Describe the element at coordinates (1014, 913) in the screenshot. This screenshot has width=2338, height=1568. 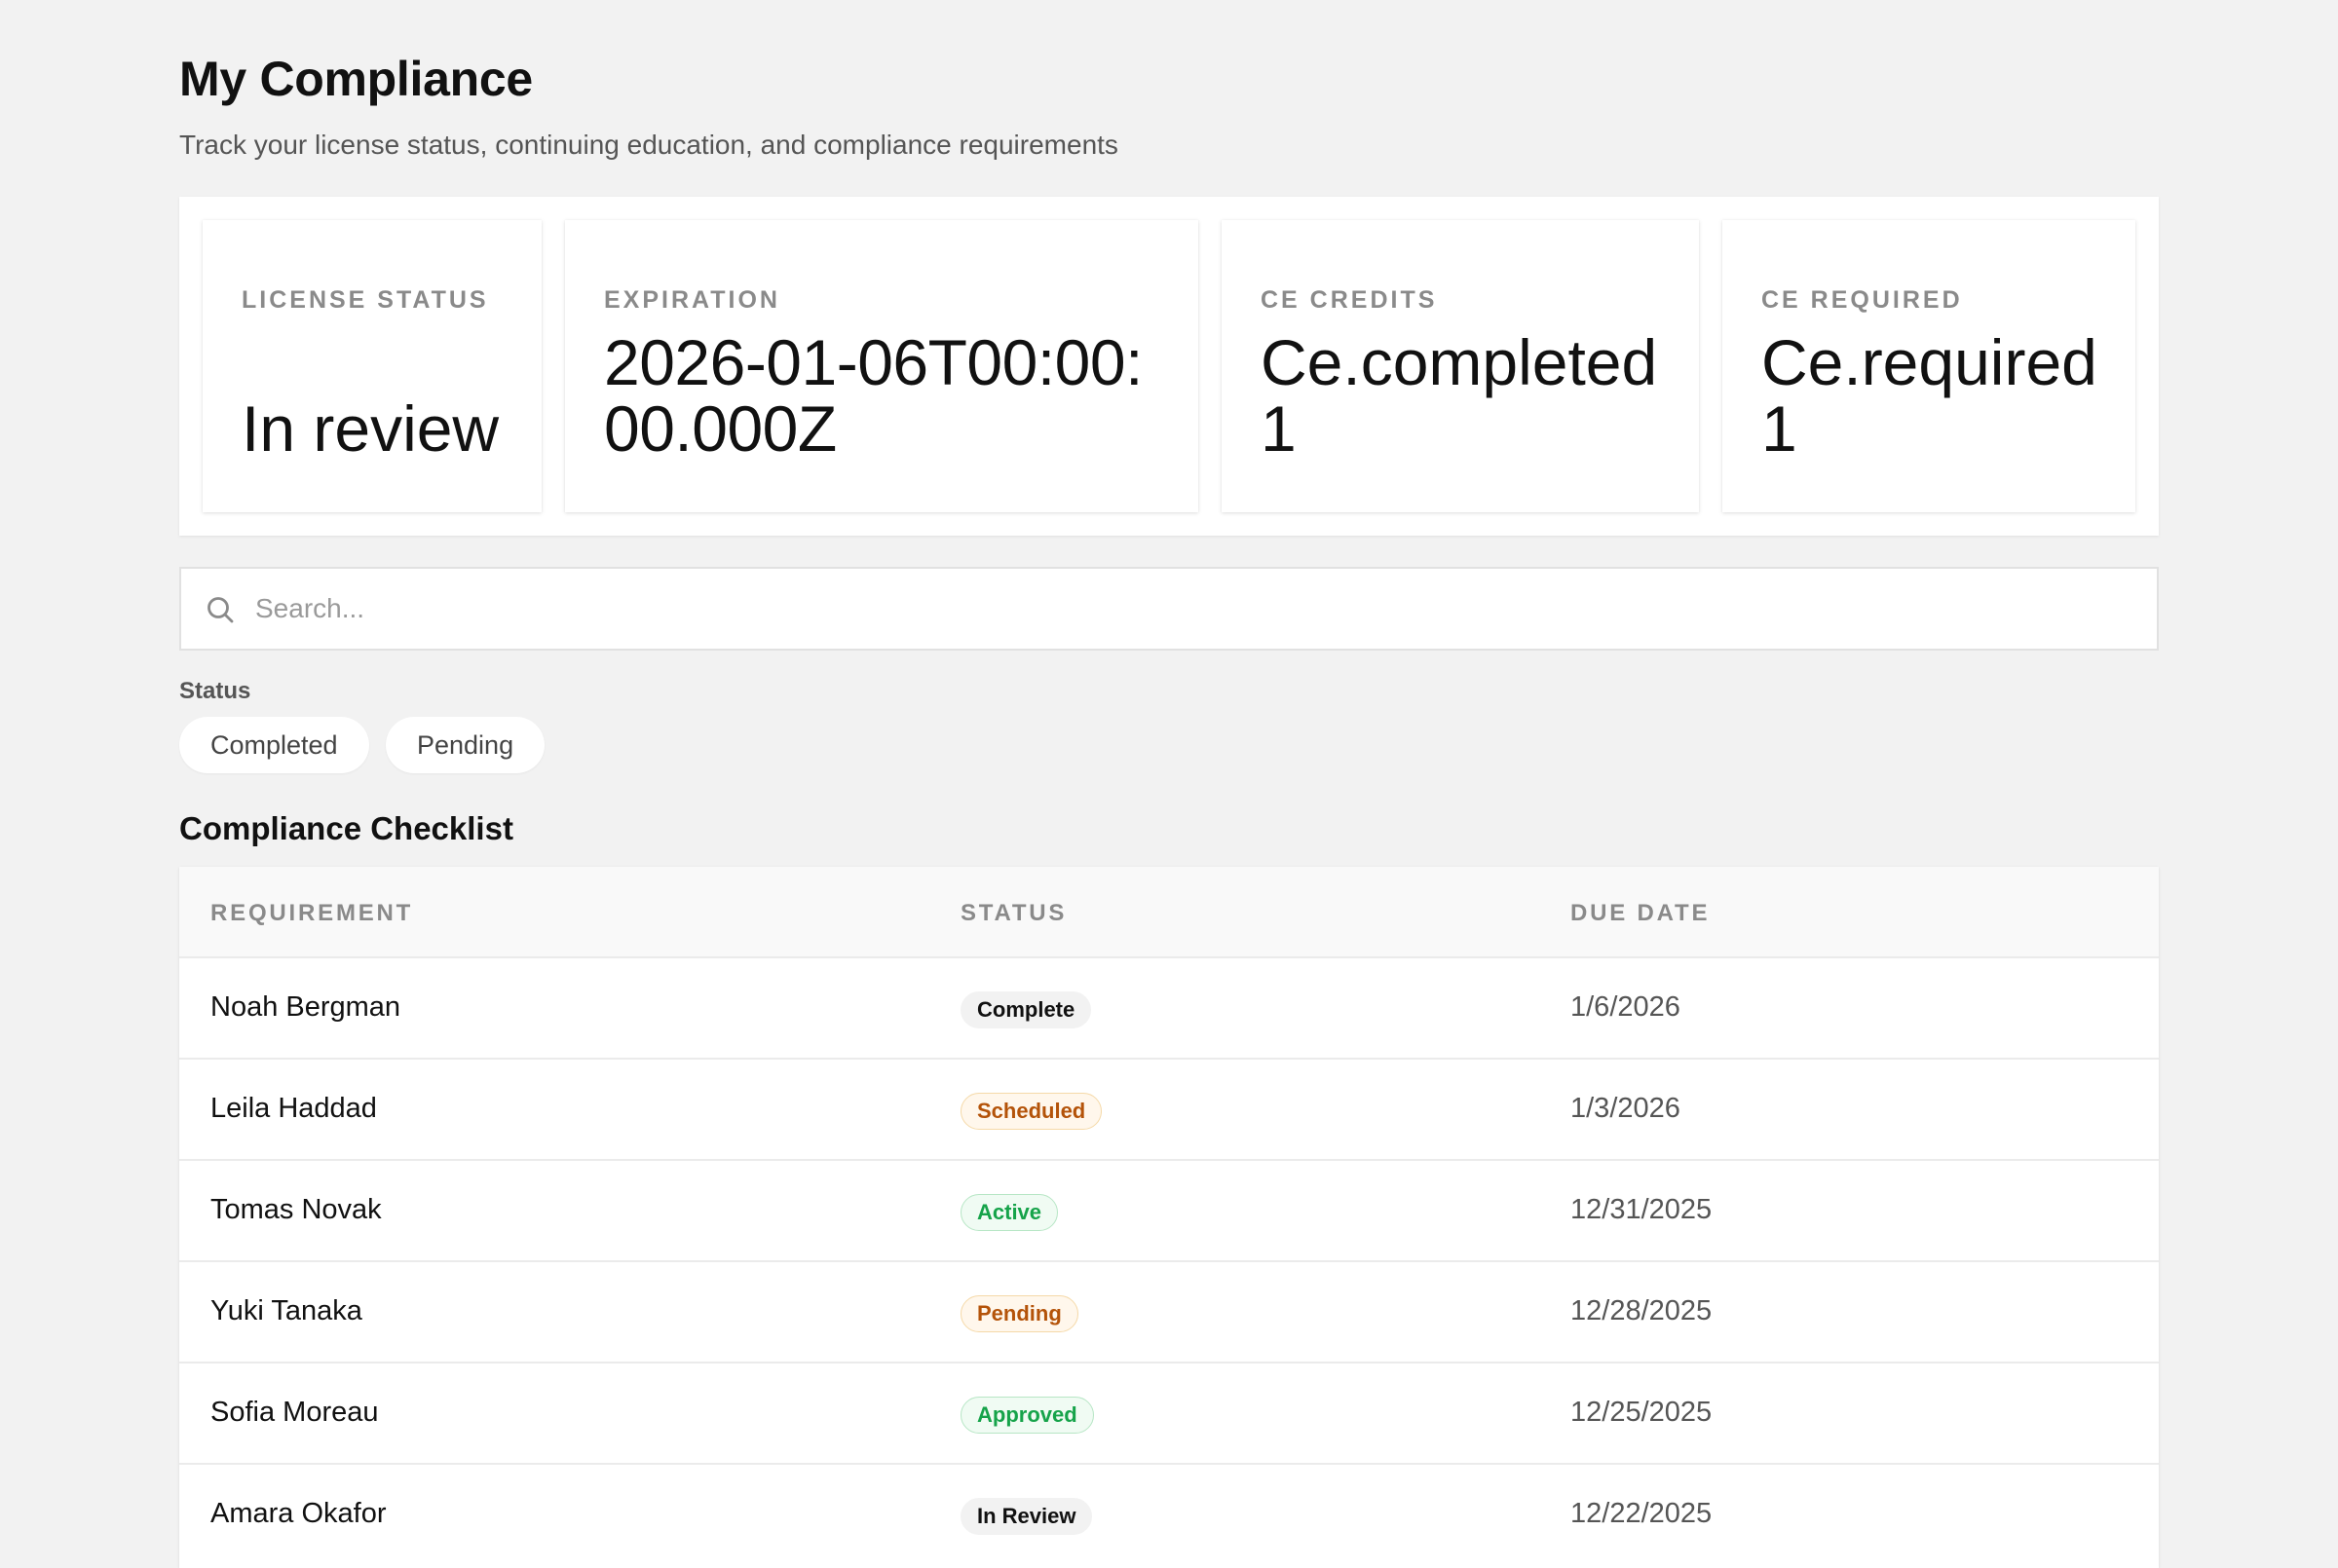
I see `column-header-status: STATUS` at that location.